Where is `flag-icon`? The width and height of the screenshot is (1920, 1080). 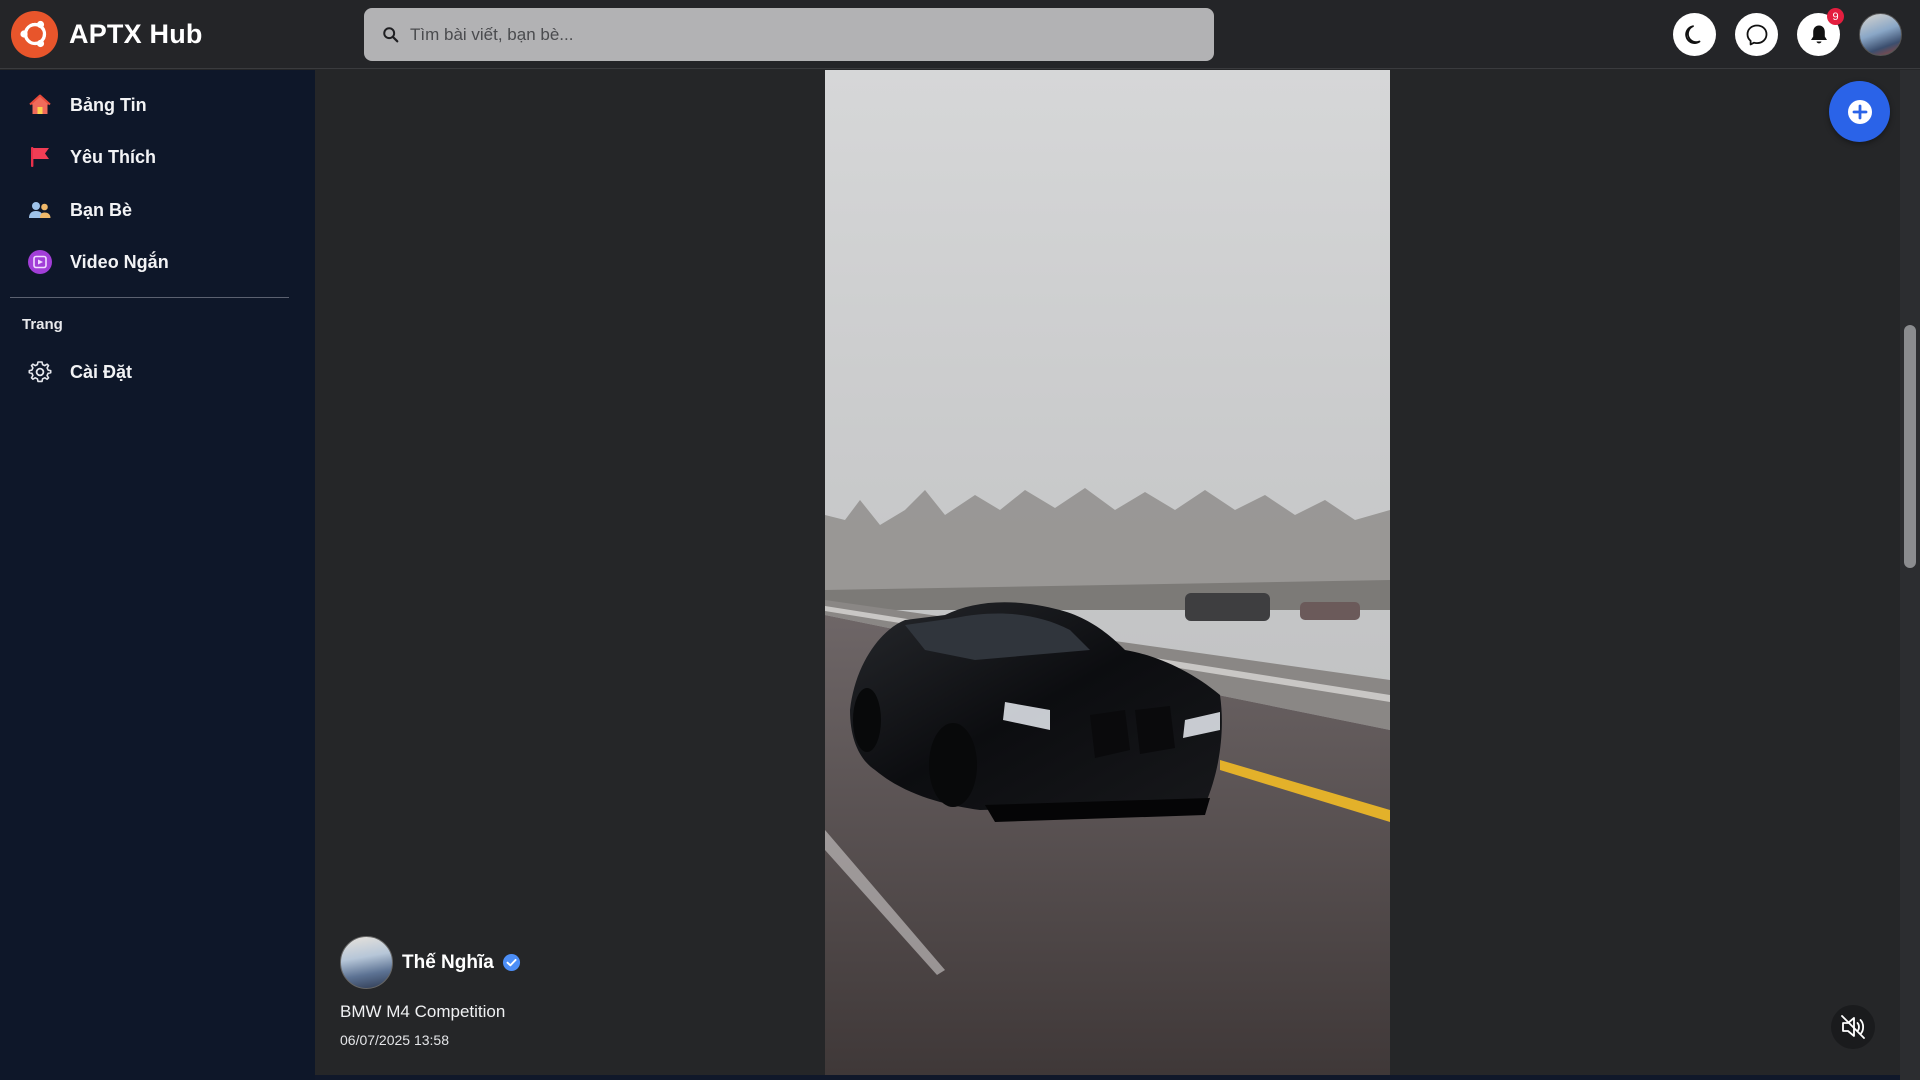
flag-icon is located at coordinates (40, 157).